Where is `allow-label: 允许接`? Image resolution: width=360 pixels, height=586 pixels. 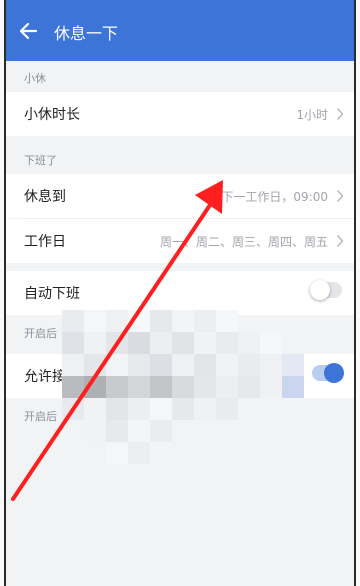
allow-label: 允许接 is located at coordinates (45, 377).